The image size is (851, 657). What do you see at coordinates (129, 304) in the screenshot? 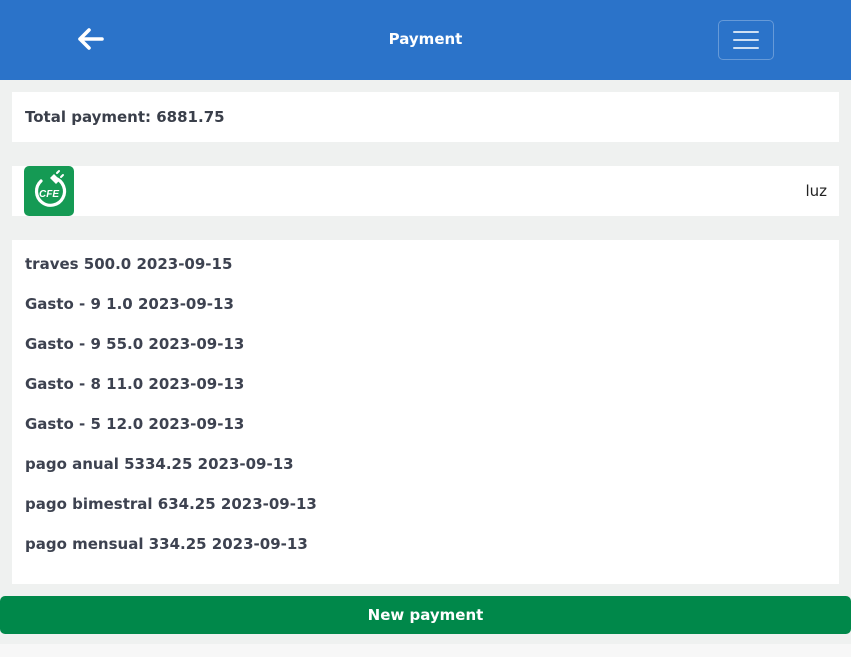
I see `list-item: Gasto - 9 1.0 2023-09-13` at bounding box center [129, 304].